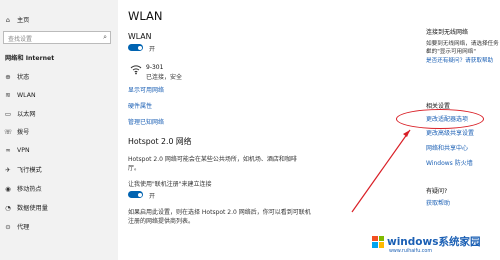  I want to click on watermark: windows系统家园, so click(426, 241).